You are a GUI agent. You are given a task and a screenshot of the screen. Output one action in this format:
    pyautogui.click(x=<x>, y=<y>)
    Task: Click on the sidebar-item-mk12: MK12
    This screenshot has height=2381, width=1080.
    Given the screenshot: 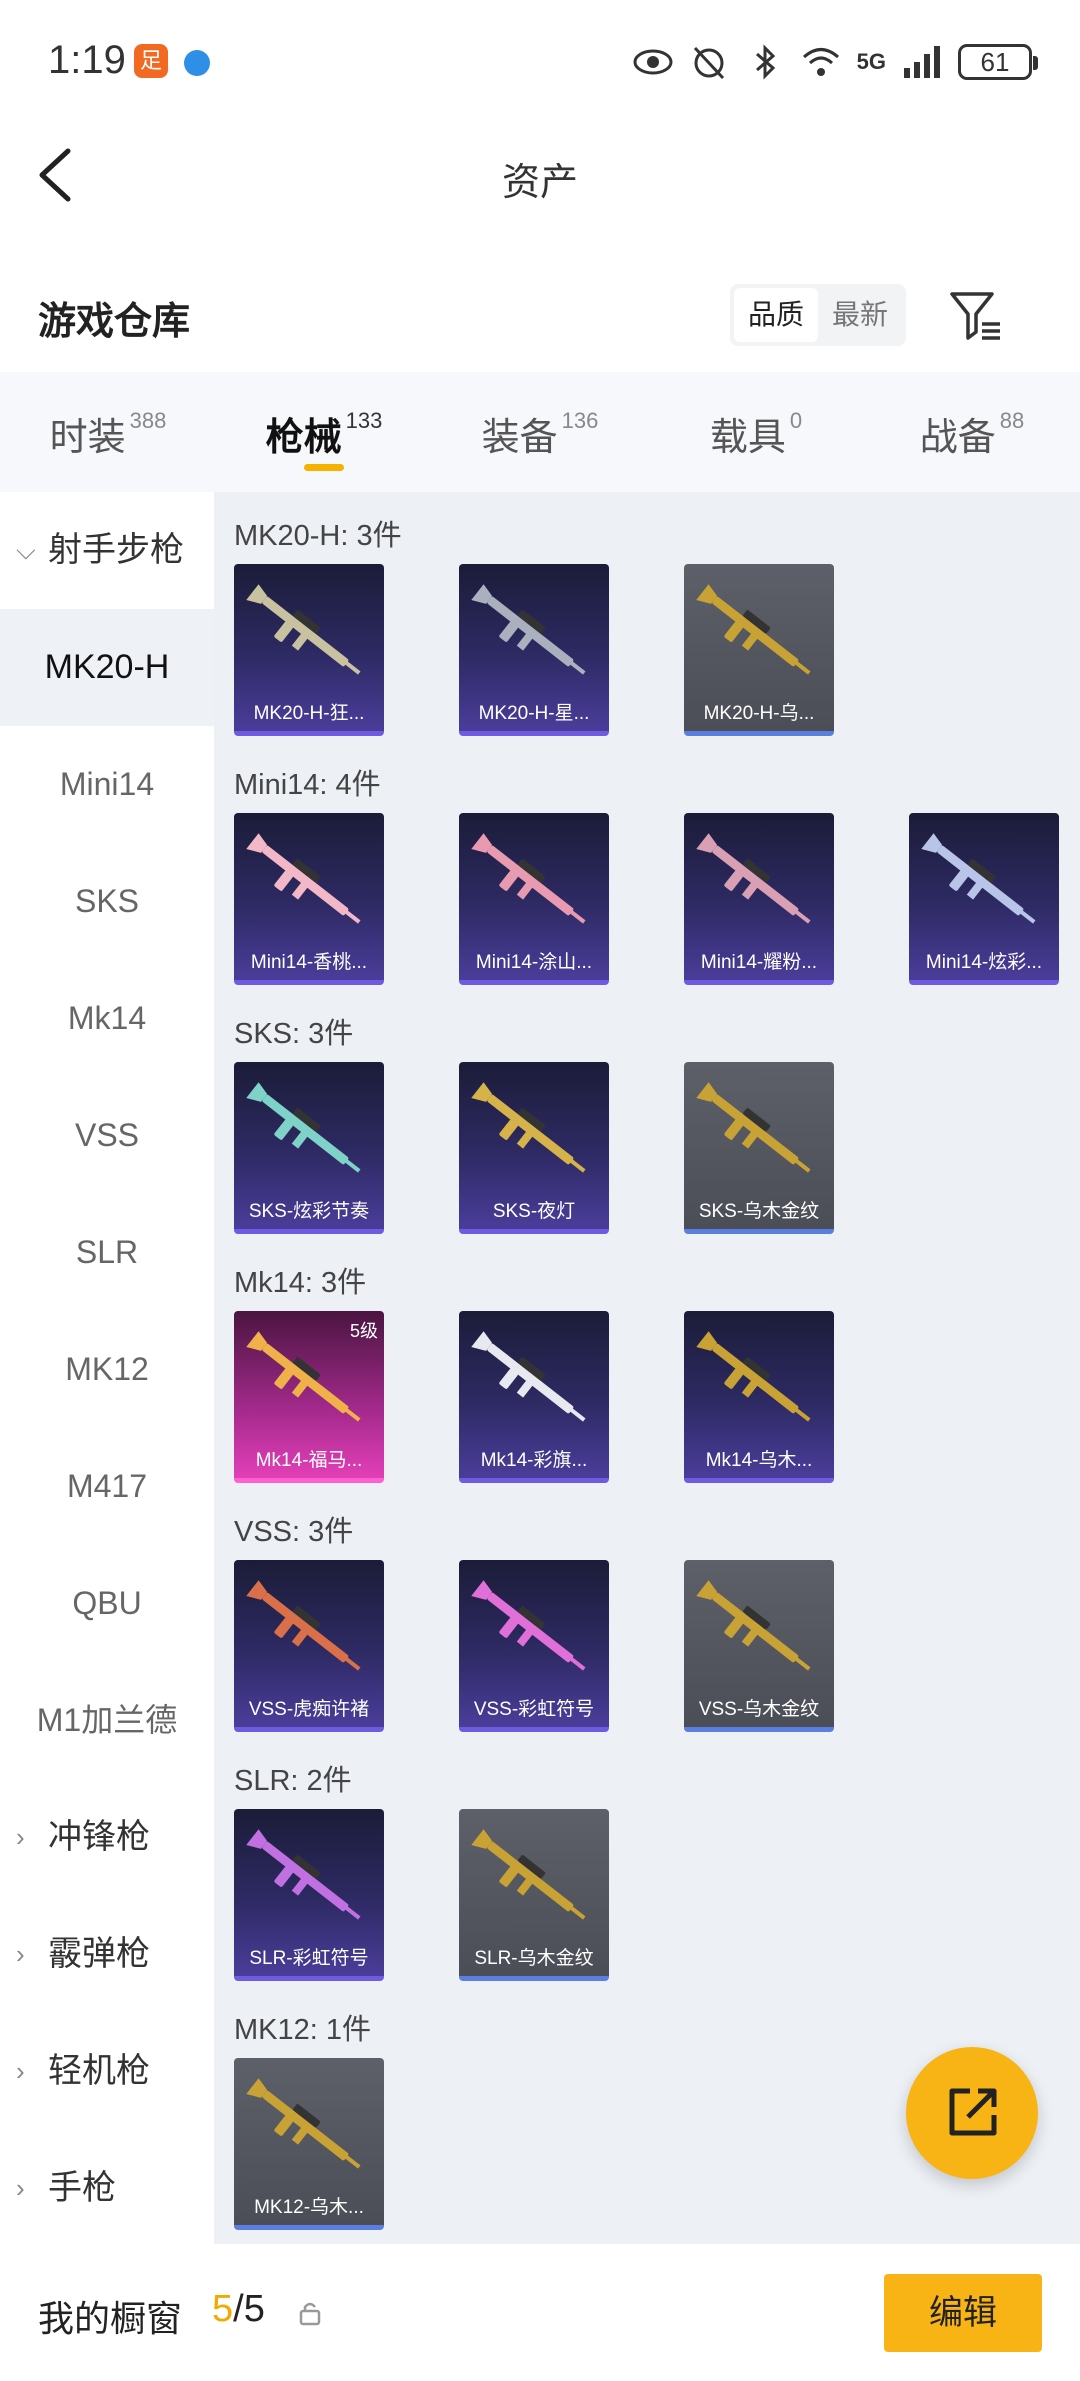 What is the action you would take?
    pyautogui.click(x=107, y=1369)
    